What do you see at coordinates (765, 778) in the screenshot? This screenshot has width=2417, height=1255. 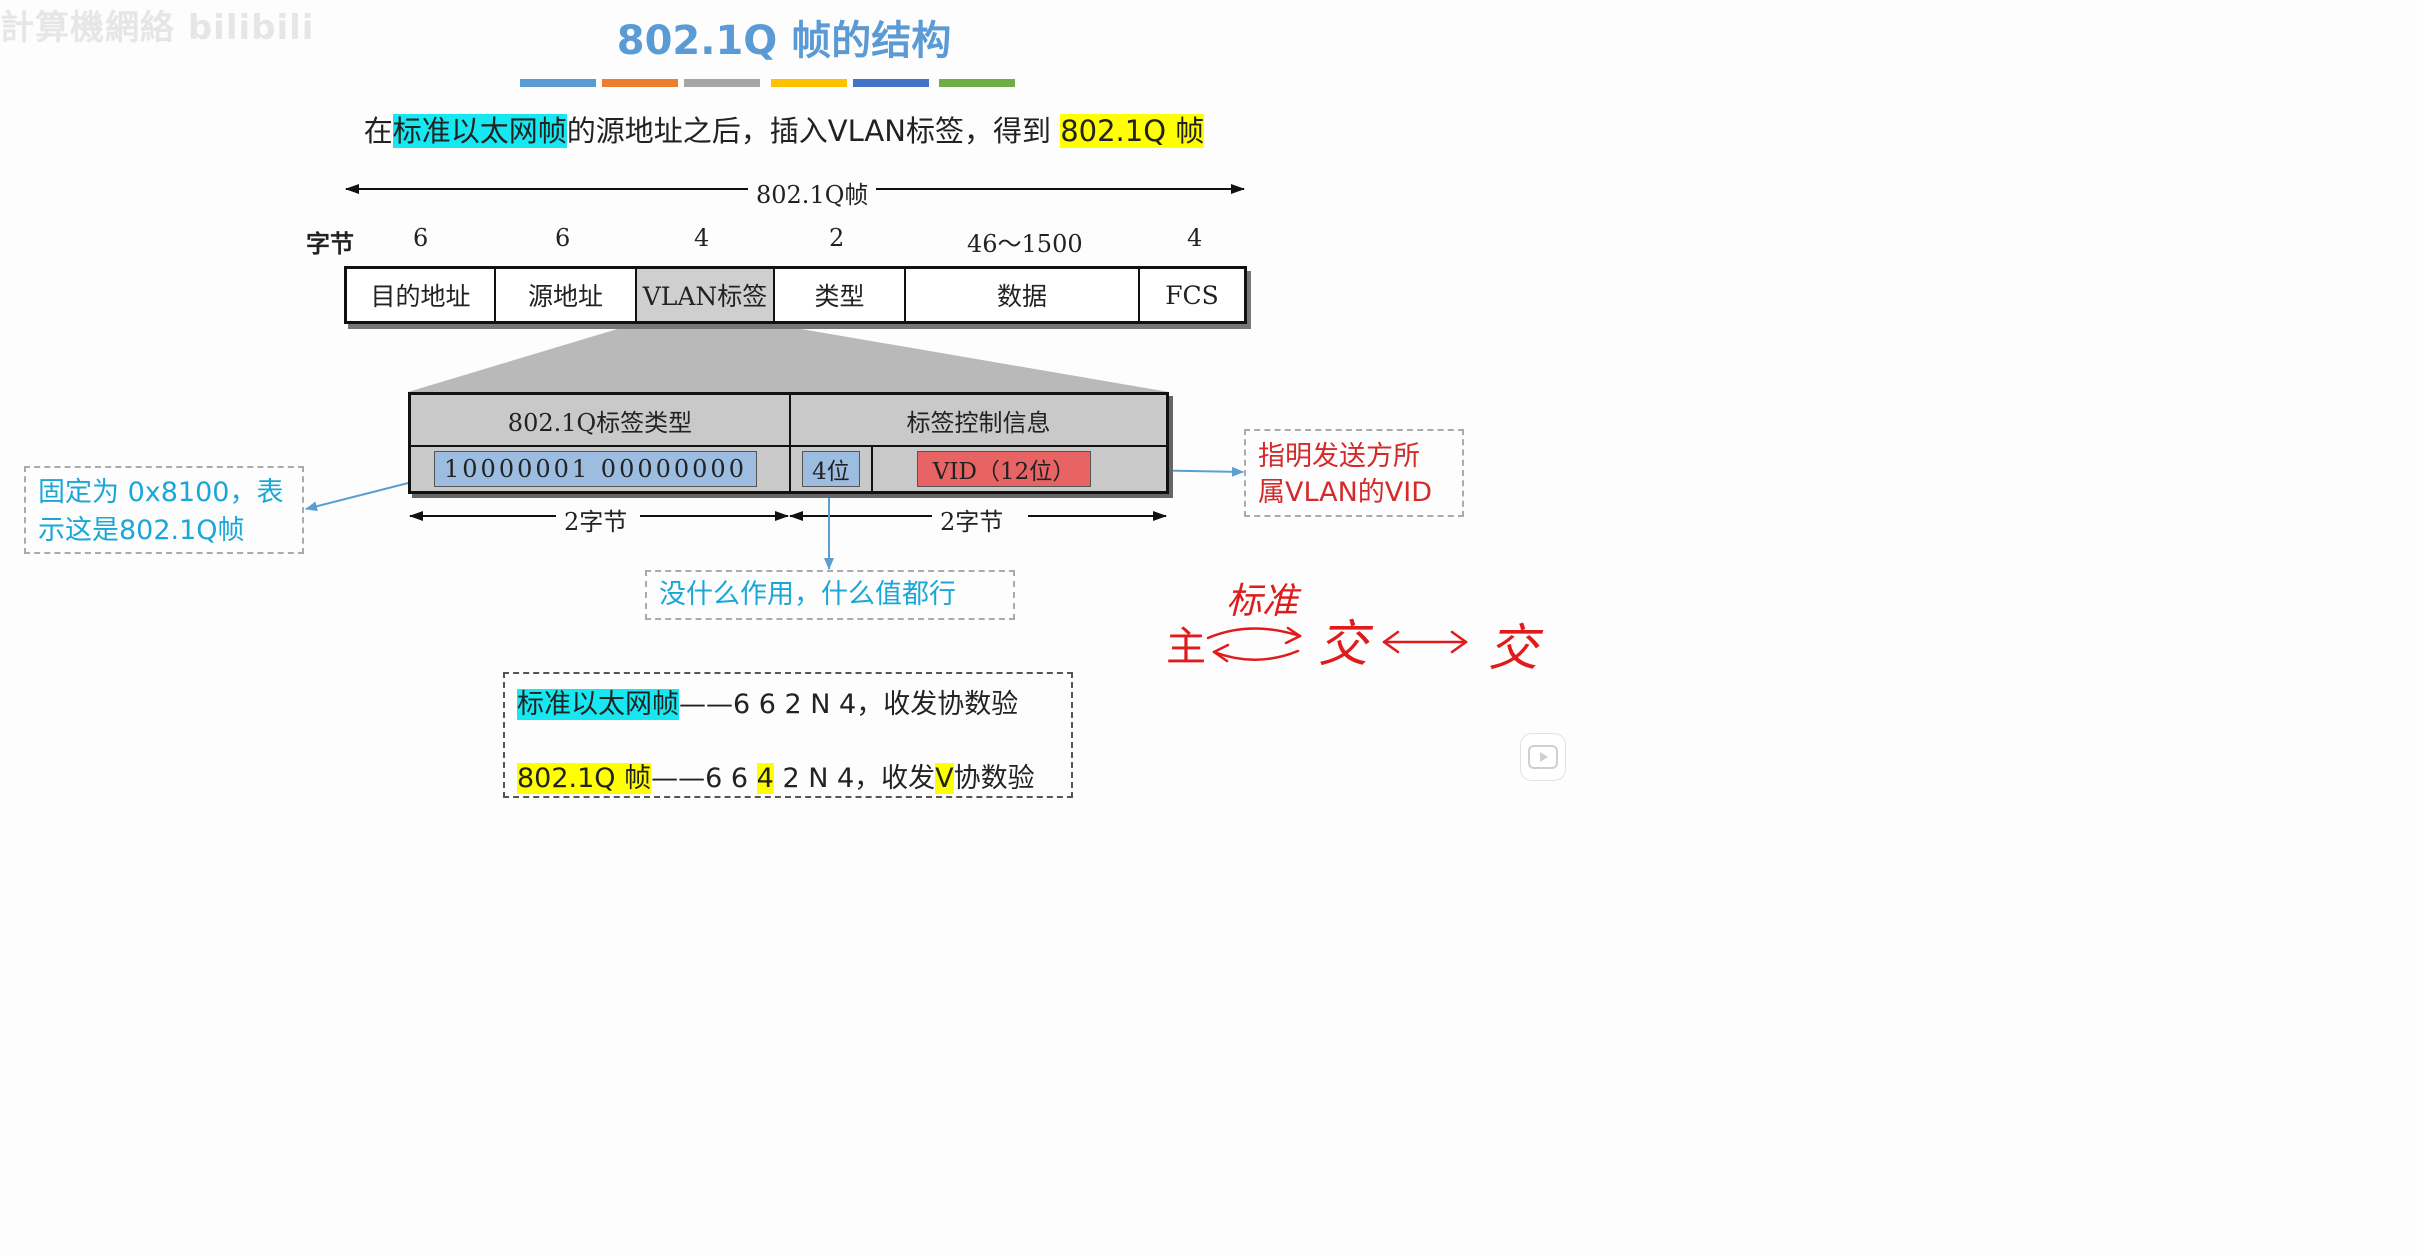 I see `summary-8021q-vlan-bytes: 4` at bounding box center [765, 778].